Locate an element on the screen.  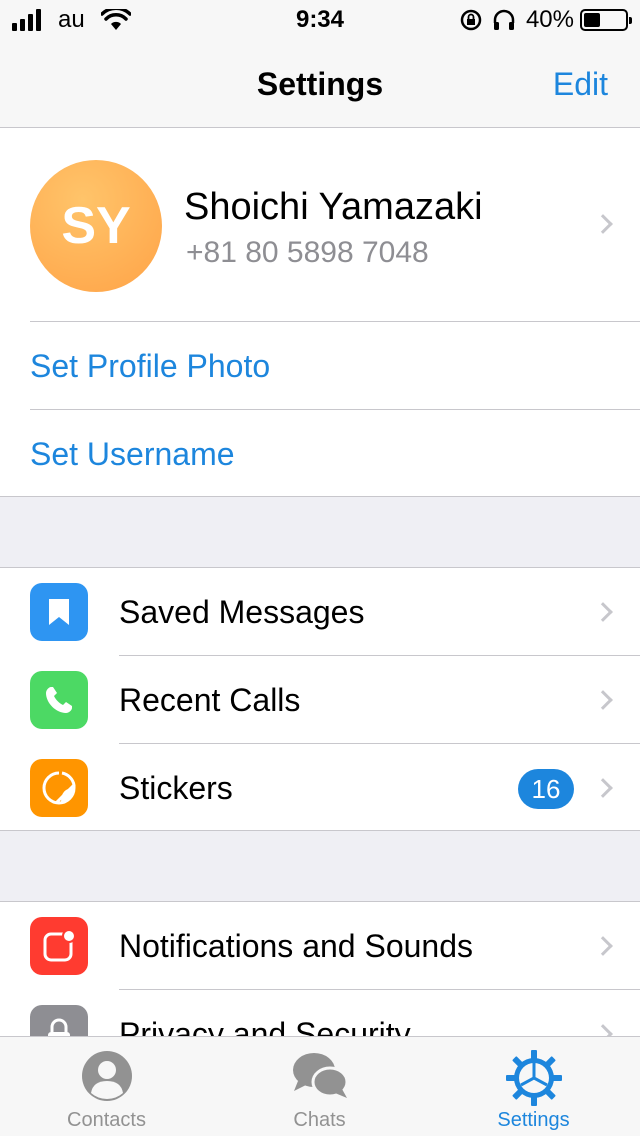
notifications-row: Notifications and Sounds is located at coordinates (320, 946).